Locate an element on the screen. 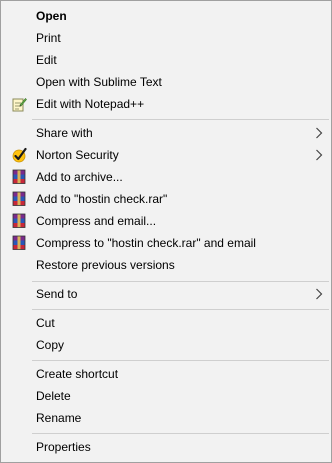  menu-item-create-shortcut: Create shortcut is located at coordinates (166, 374).